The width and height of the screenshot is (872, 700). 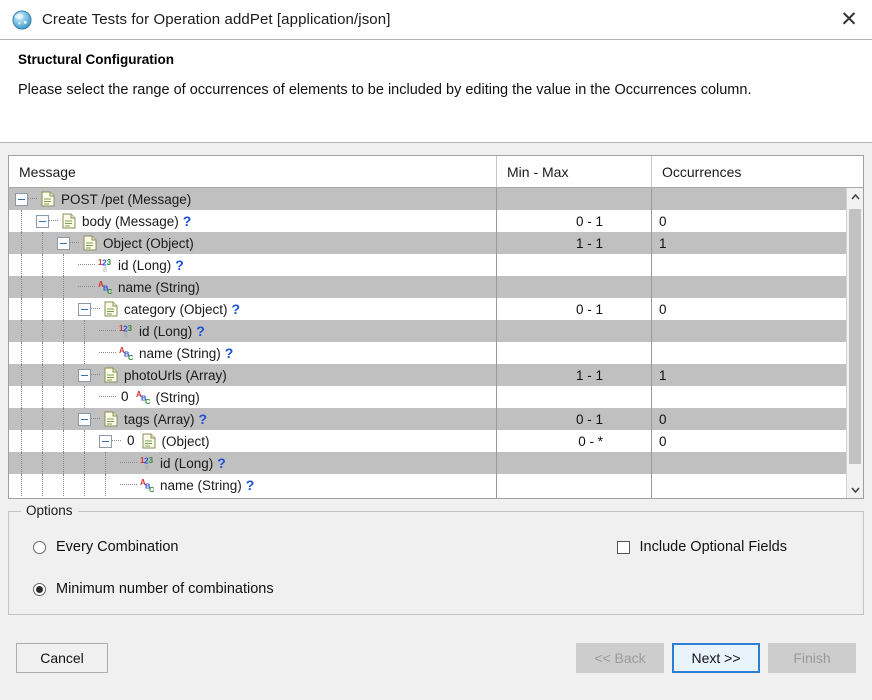 I want to click on cell-message: 0 A B C (String), so click(x=252, y=397).